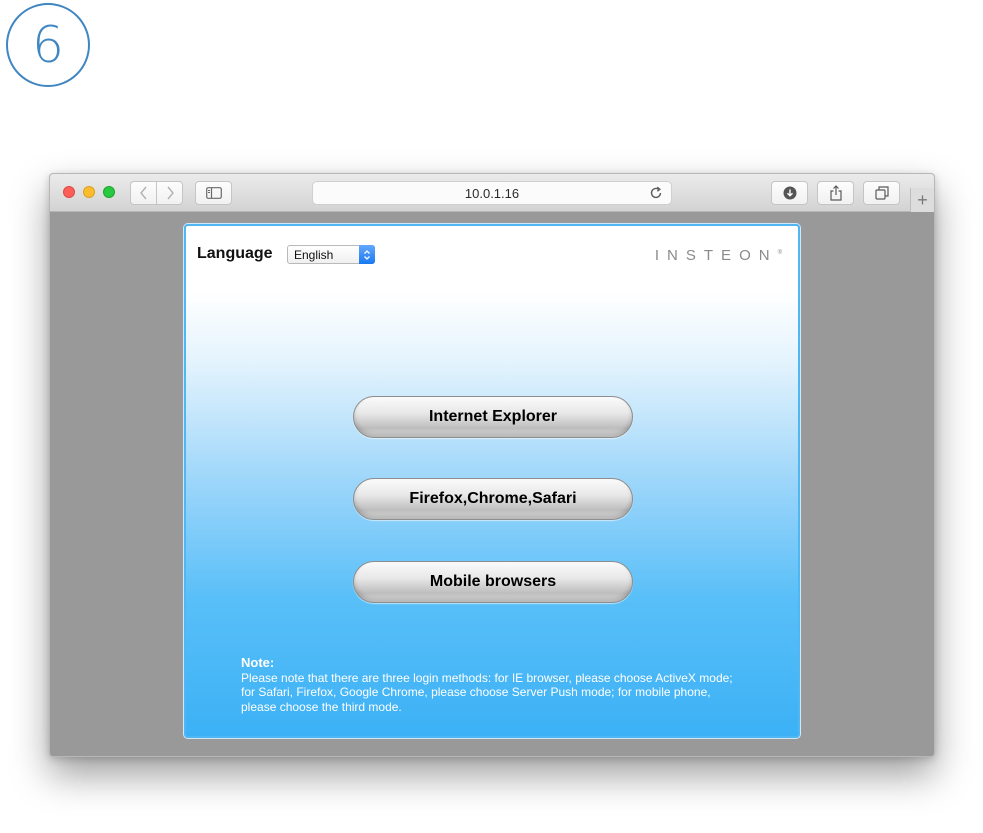  What do you see at coordinates (493, 582) in the screenshot?
I see `mobile-browsers-button: Mobile browsers` at bounding box center [493, 582].